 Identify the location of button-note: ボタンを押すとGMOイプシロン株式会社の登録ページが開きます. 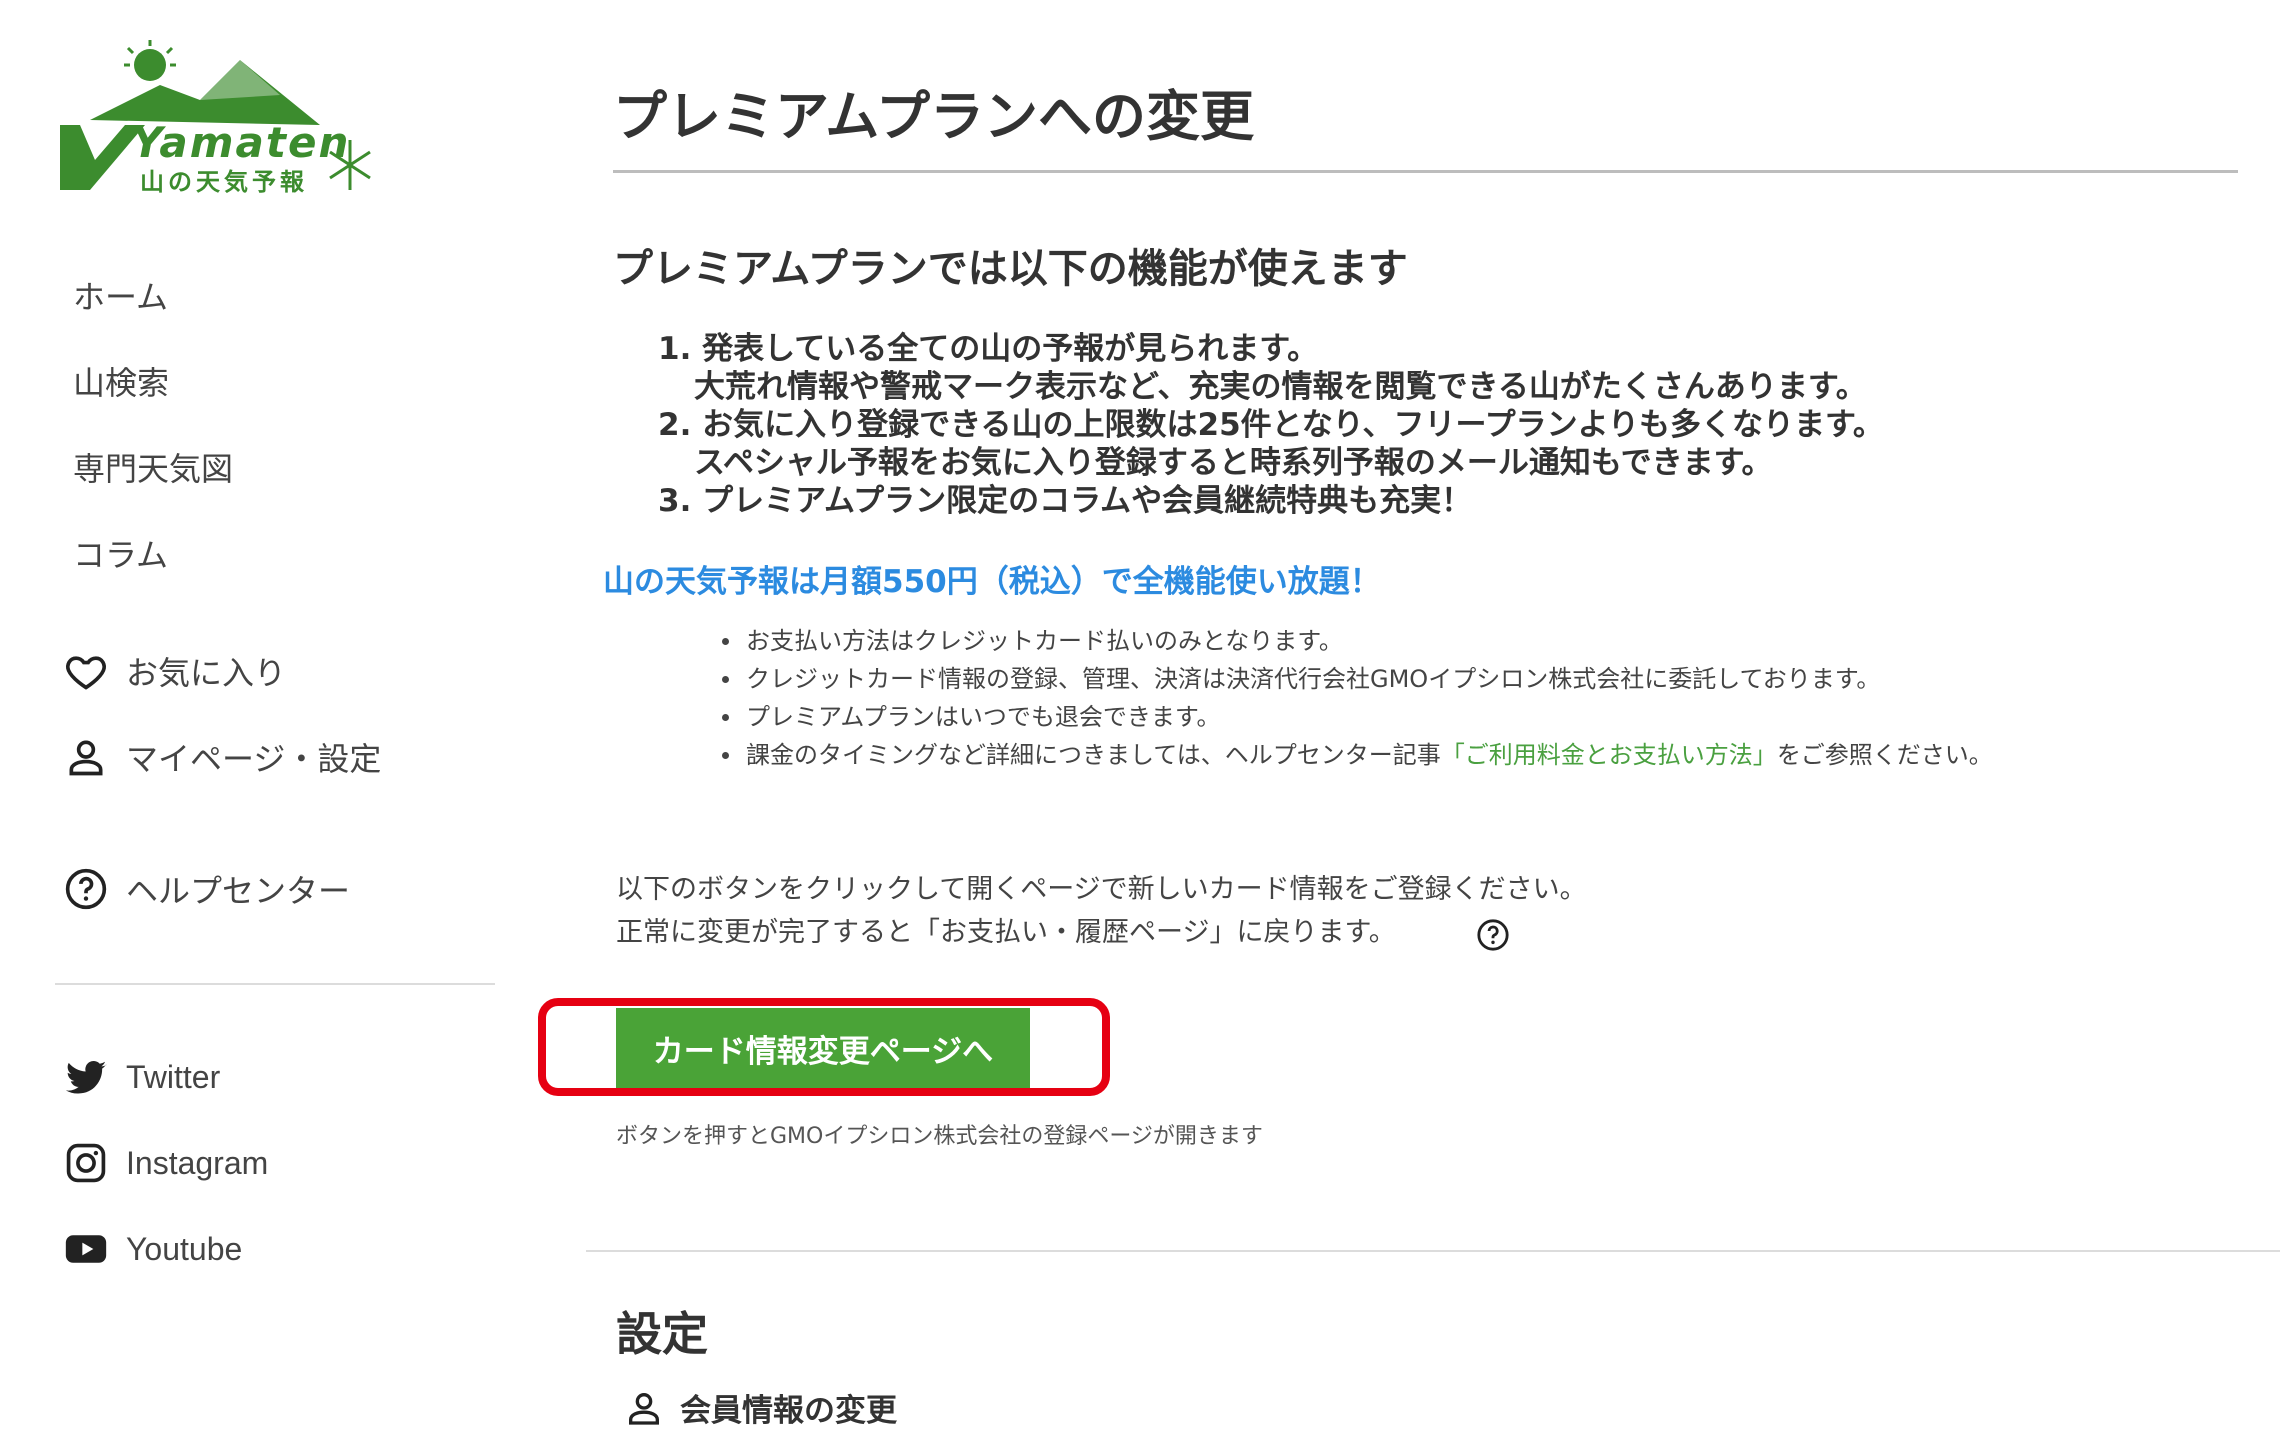
(939, 1136).